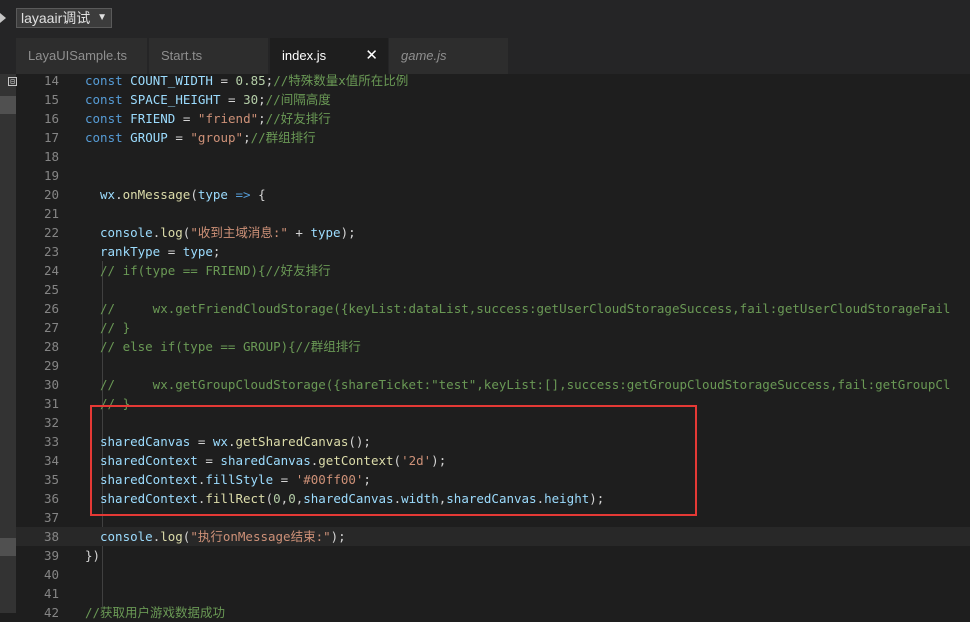 This screenshot has width=970, height=622. I want to click on code-line: 14 const COUNT_WIDTH = 0.85;//特殊数量x值所在比例, so click(493, 80).